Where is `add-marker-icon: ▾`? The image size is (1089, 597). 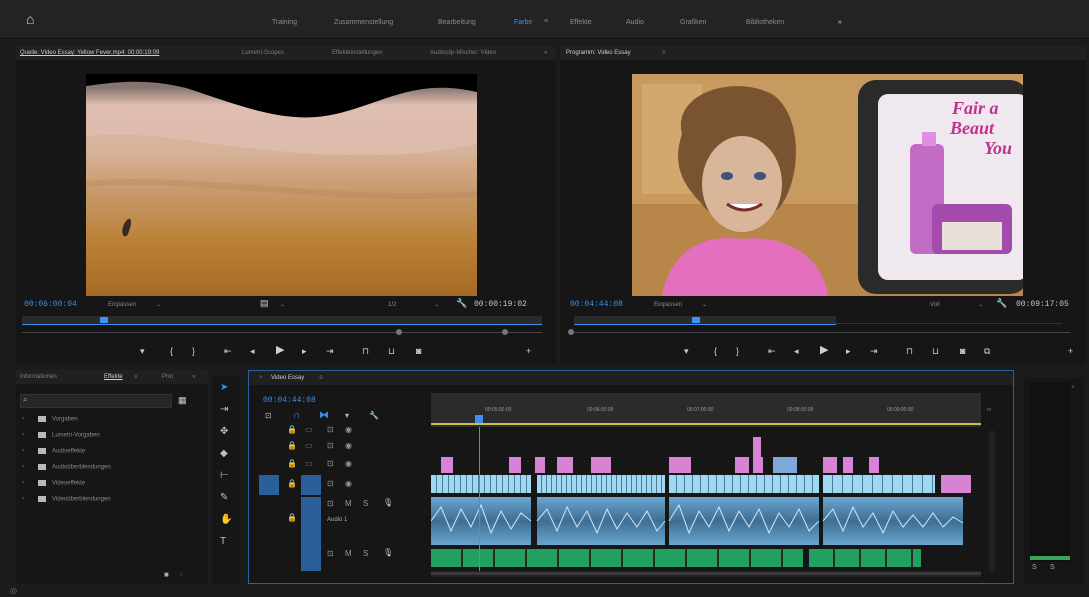 add-marker-icon: ▾ is located at coordinates (347, 415).